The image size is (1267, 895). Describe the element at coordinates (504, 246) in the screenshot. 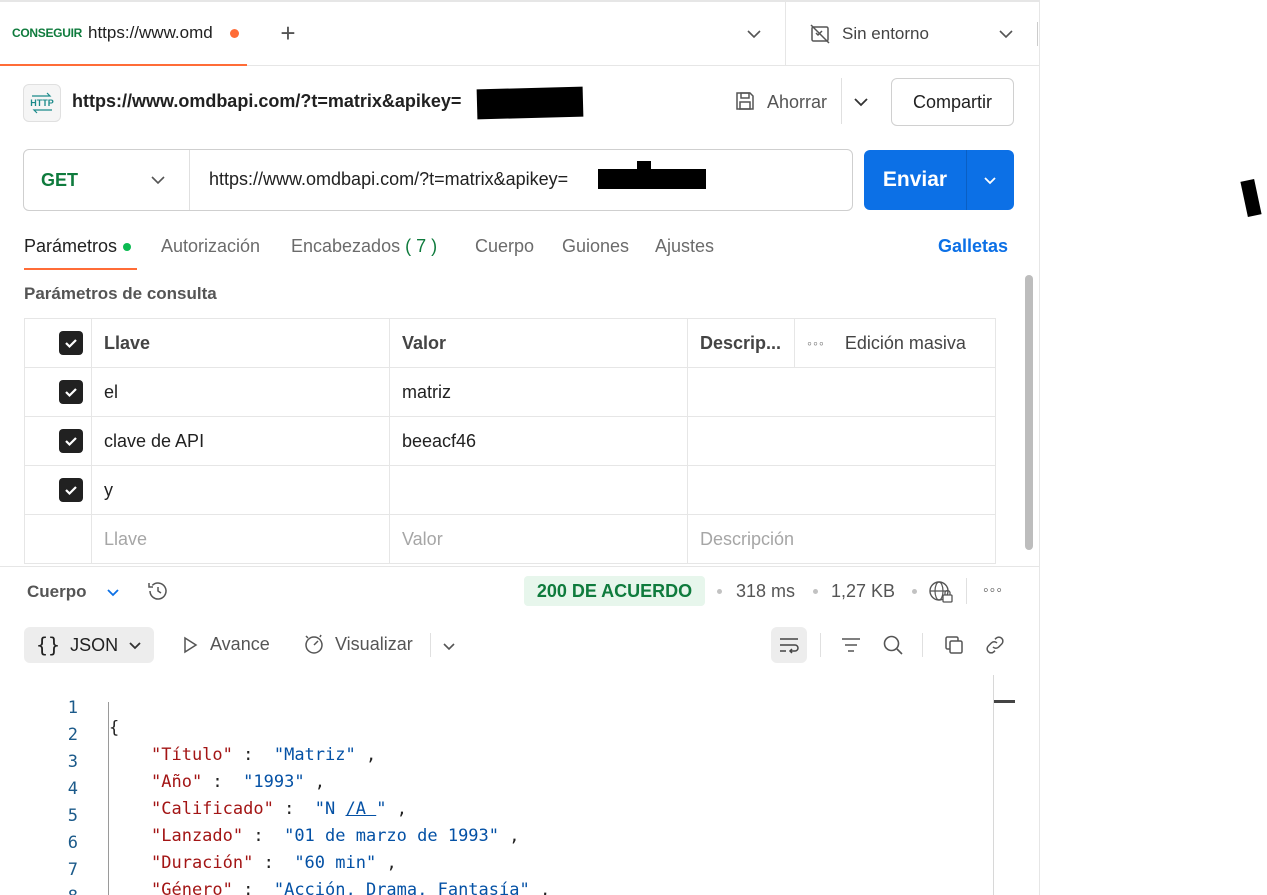

I see `tab-body: Cuerpo` at that location.